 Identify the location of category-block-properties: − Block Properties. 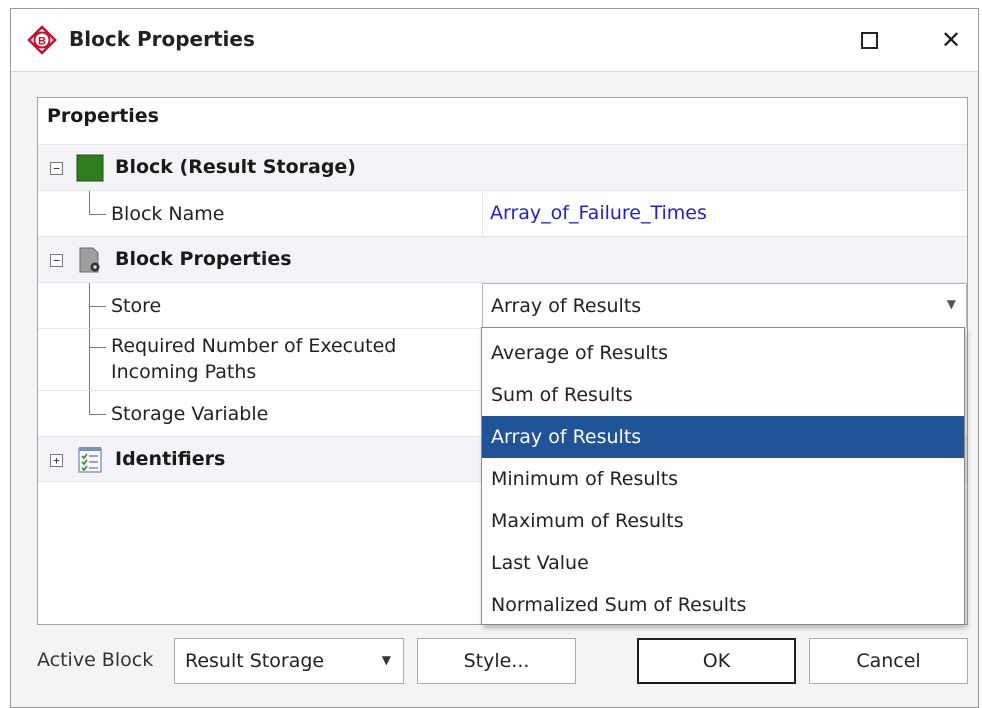
(502, 259).